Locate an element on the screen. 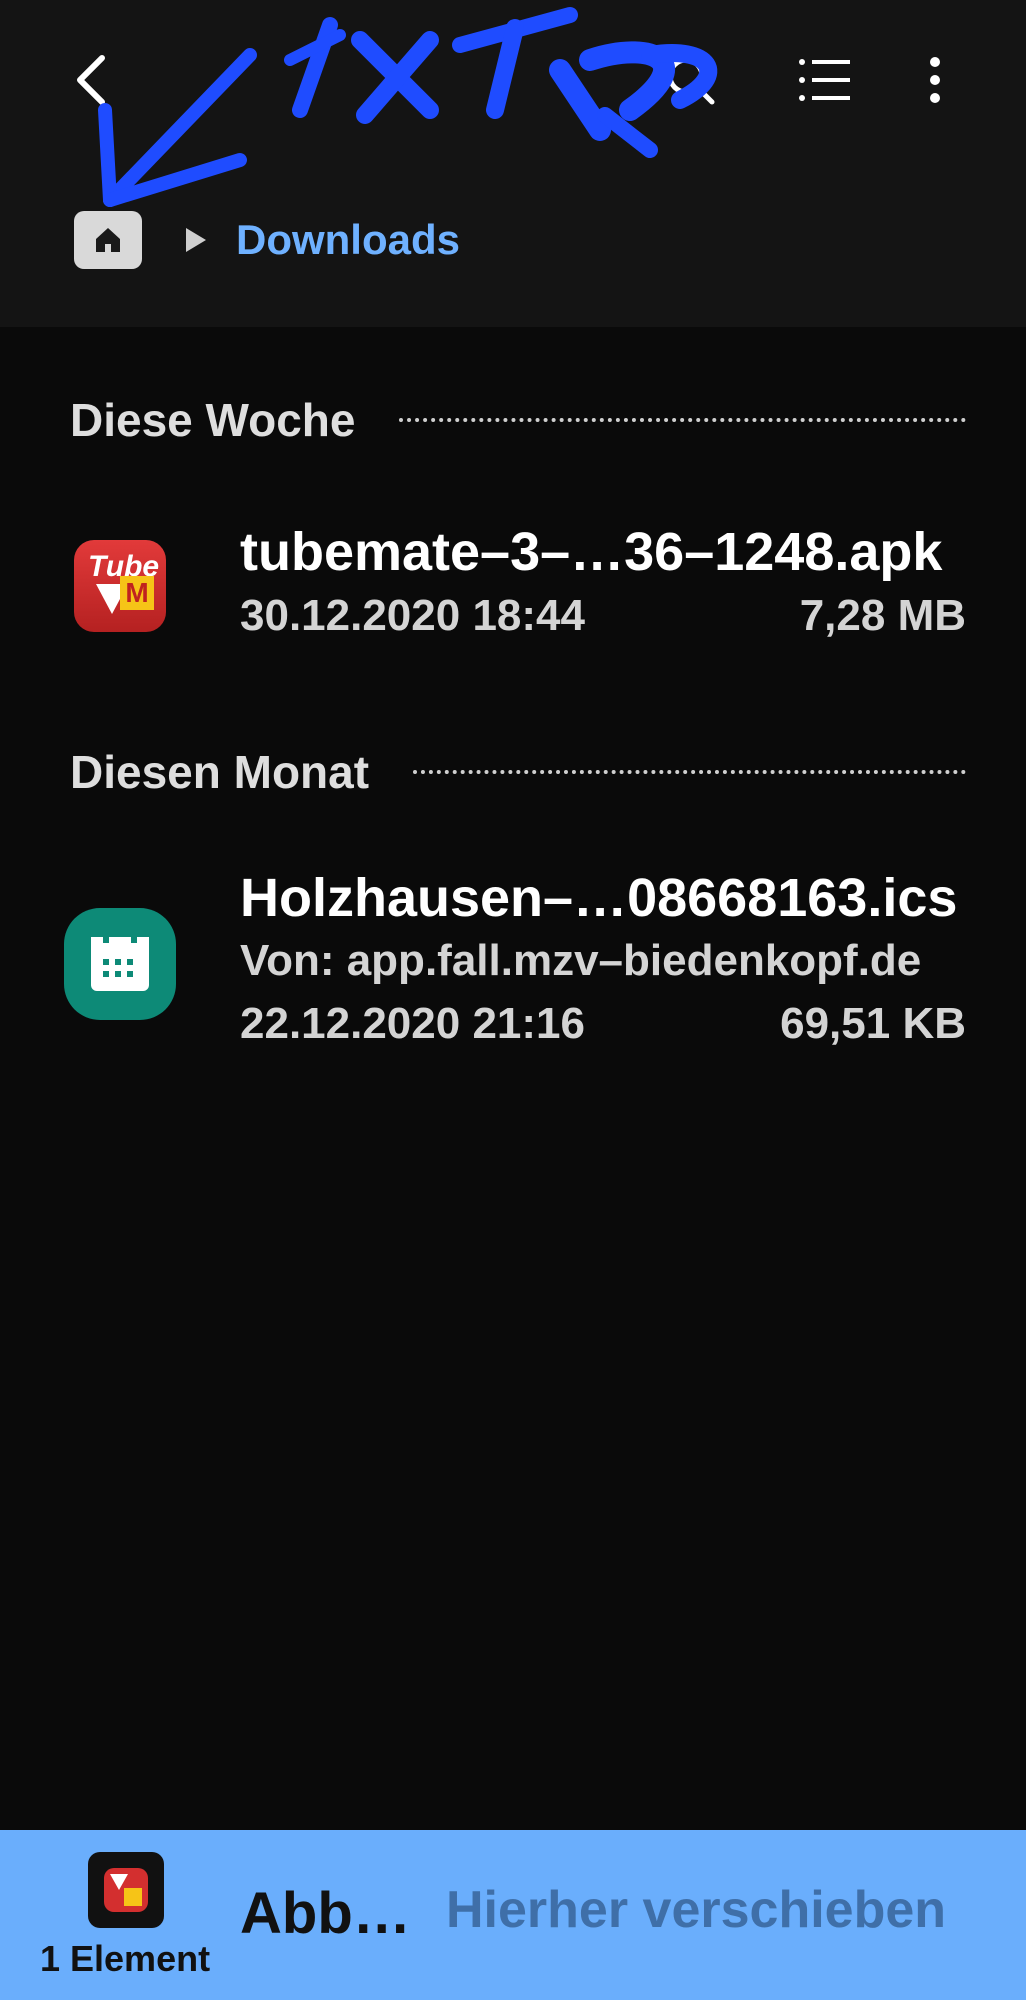 The height and width of the screenshot is (2000, 1026). move-here-button: Hierher verschieben is located at coordinates (696, 1910).